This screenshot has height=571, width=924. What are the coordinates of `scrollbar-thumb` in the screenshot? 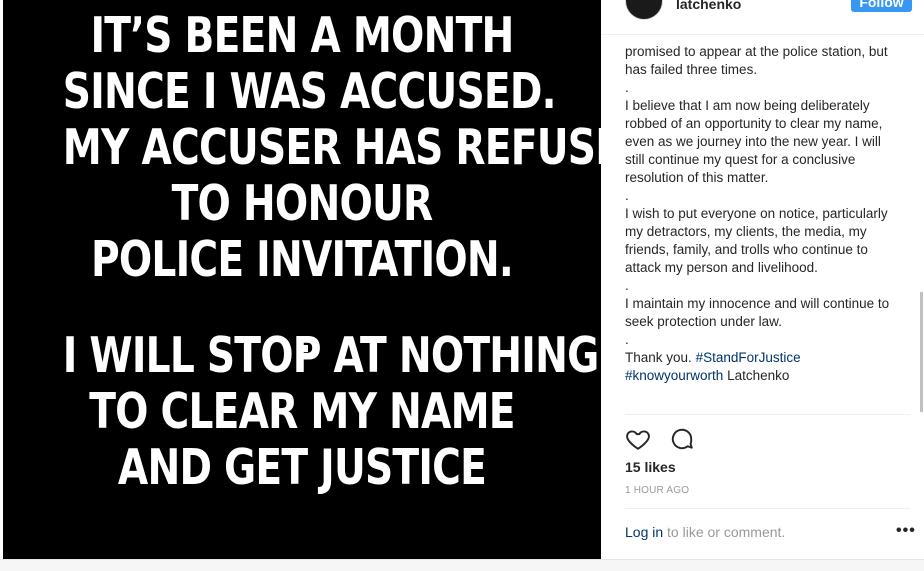 It's located at (921, 352).